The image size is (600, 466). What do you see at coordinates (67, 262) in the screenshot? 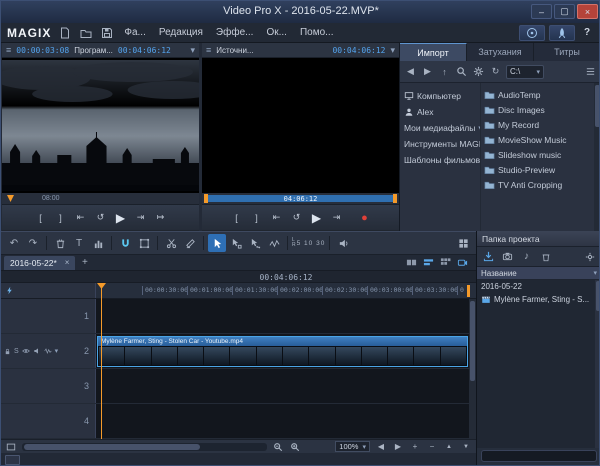
I see `tab-close-icon: ×` at bounding box center [67, 262].